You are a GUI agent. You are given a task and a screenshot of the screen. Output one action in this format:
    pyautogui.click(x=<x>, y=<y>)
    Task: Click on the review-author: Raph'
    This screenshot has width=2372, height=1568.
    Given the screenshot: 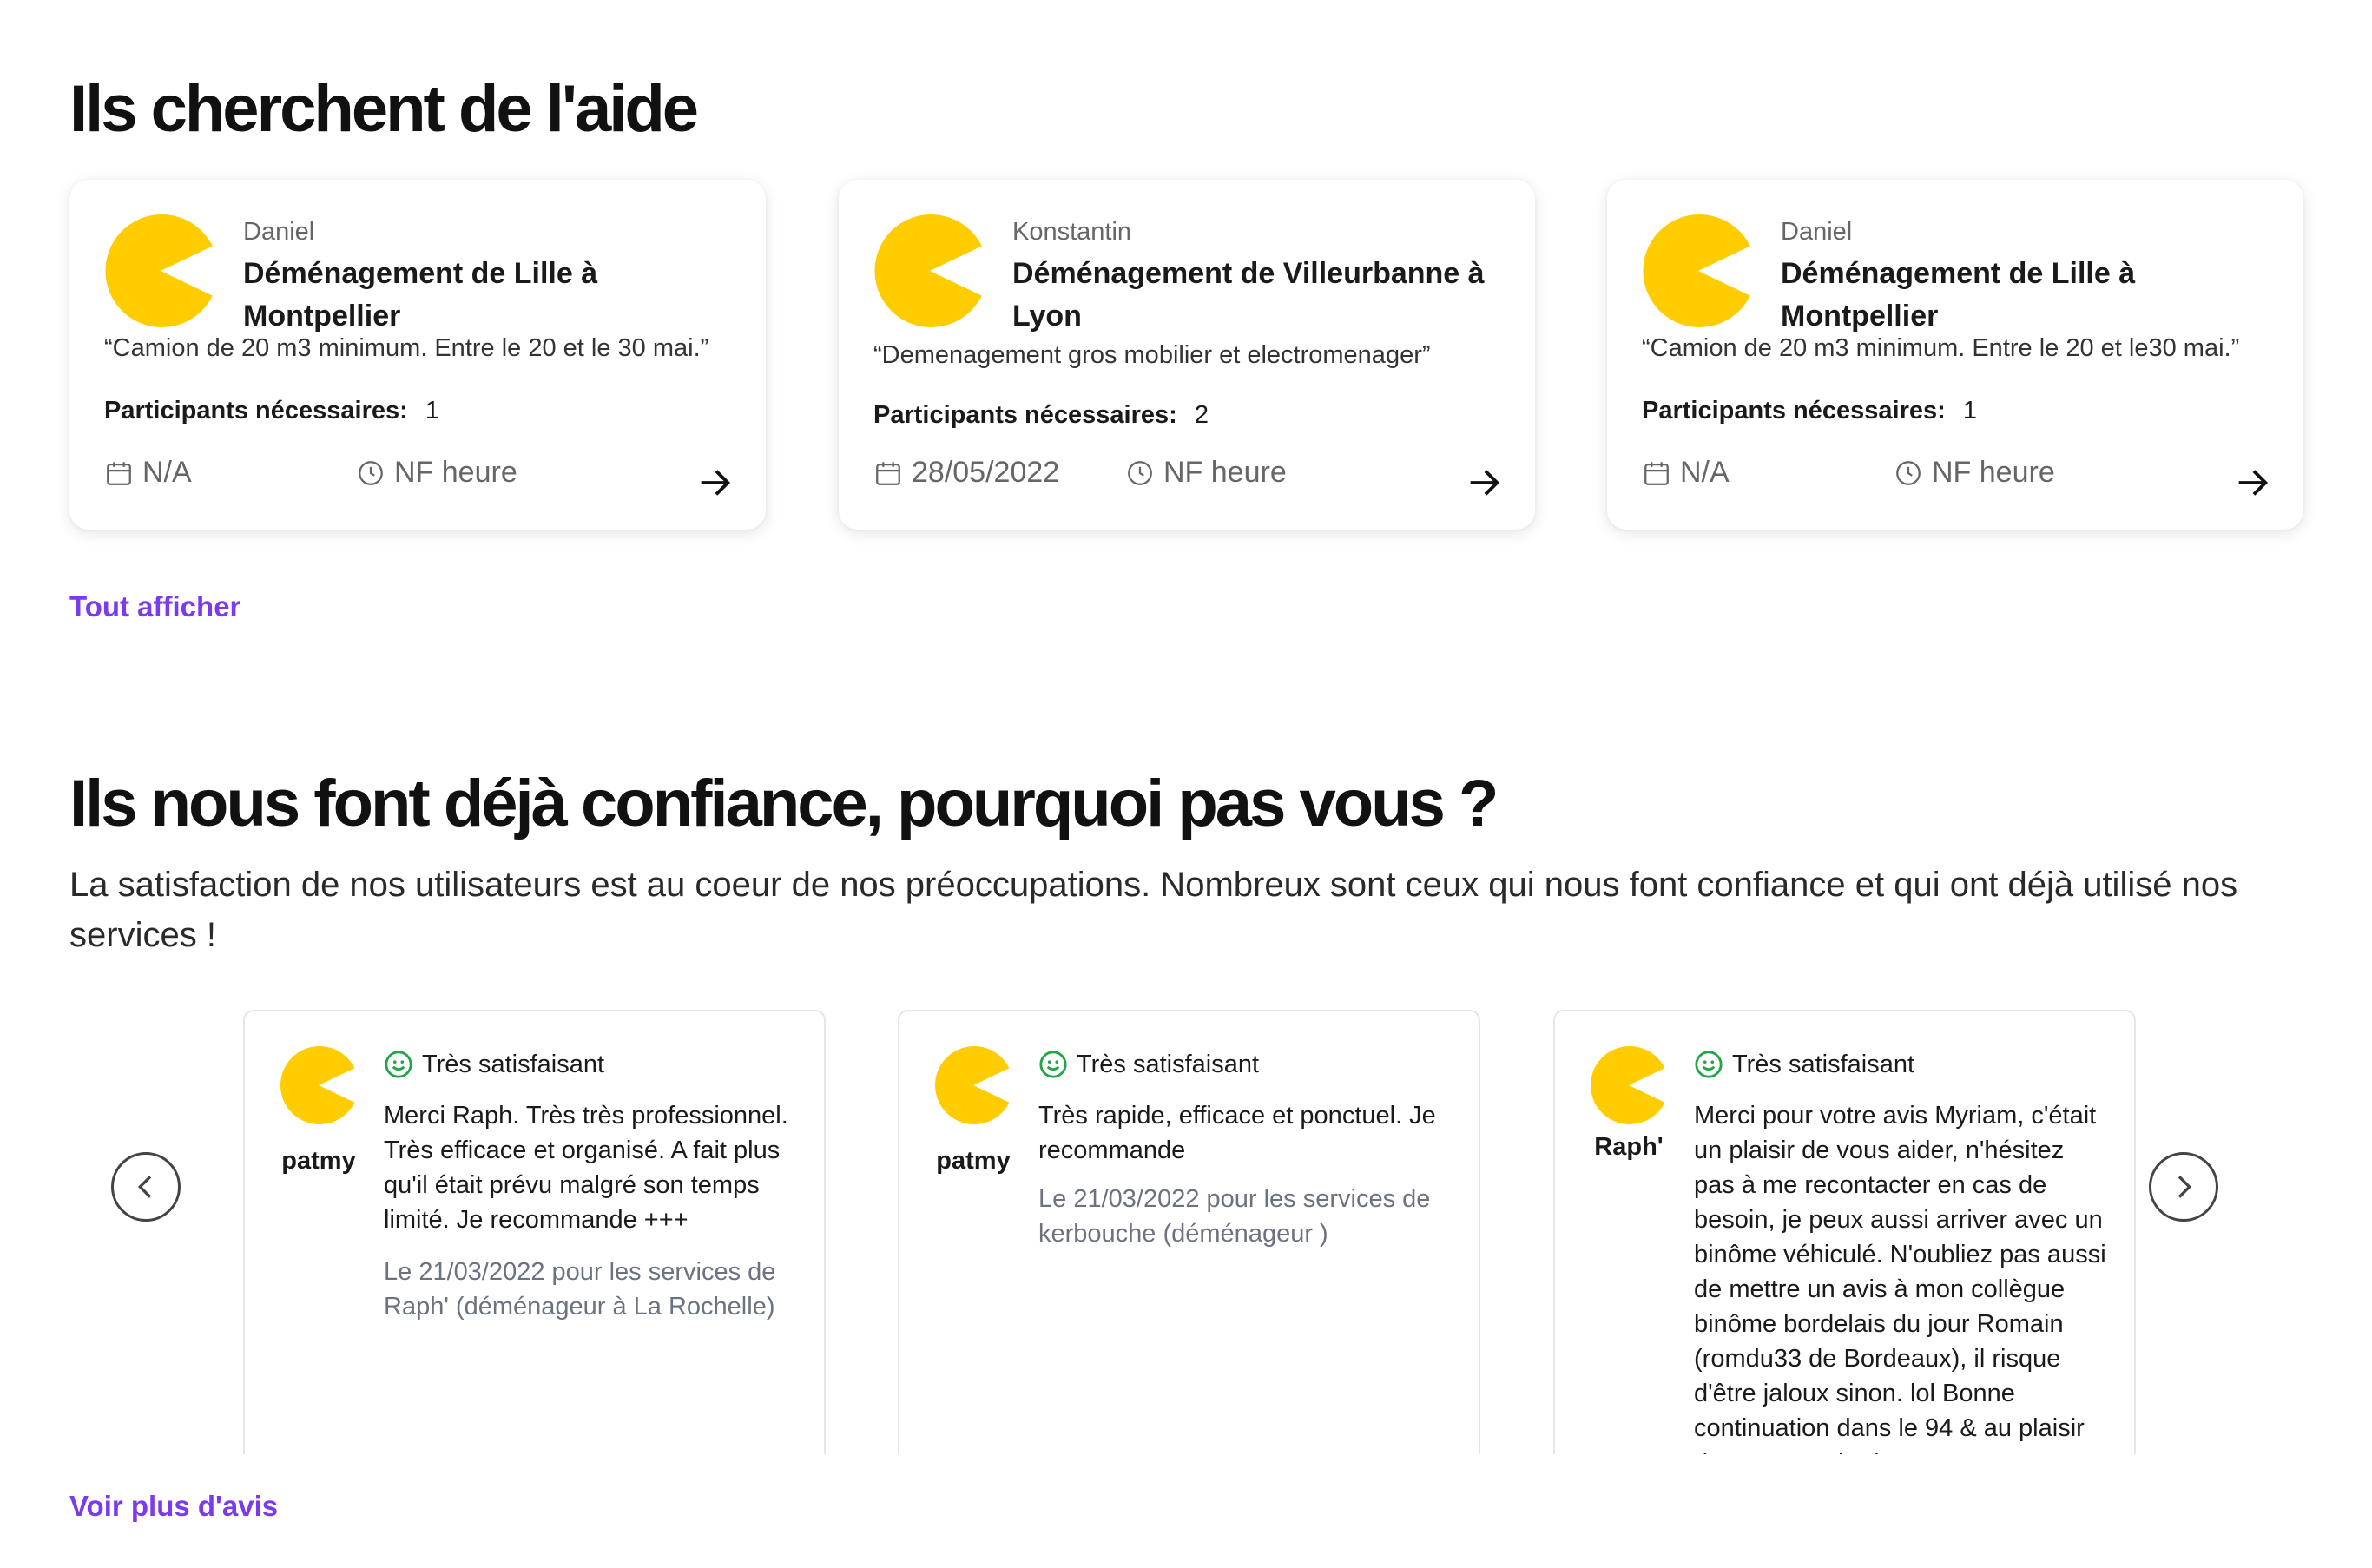 What is the action you would take?
    pyautogui.click(x=1629, y=1147)
    